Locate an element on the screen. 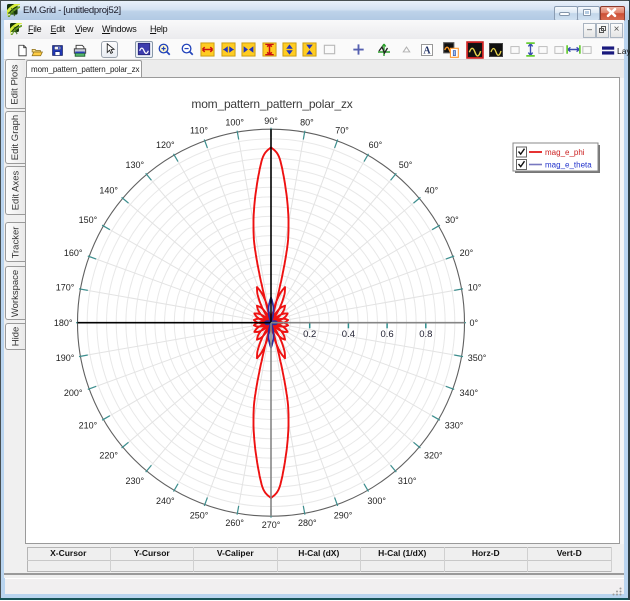  svg-text: 300° is located at coordinates (376, 501).